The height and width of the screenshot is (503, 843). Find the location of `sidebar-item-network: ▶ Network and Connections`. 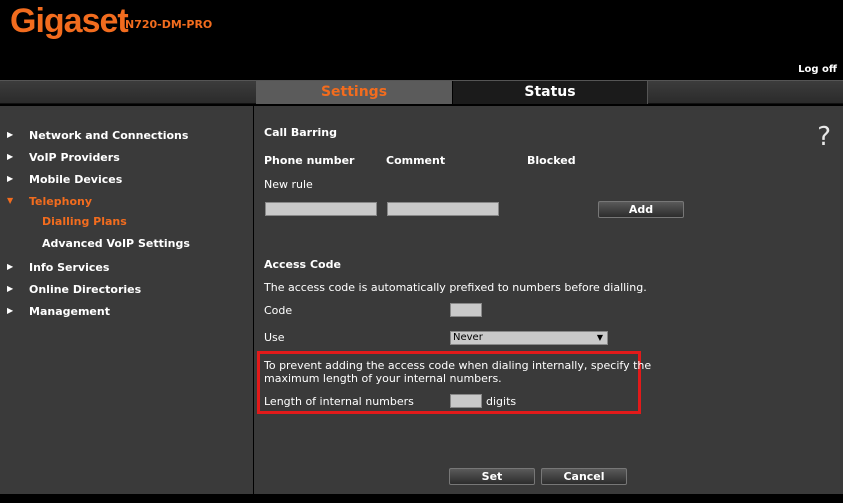

sidebar-item-network: ▶ Network and Connections is located at coordinates (126, 137).